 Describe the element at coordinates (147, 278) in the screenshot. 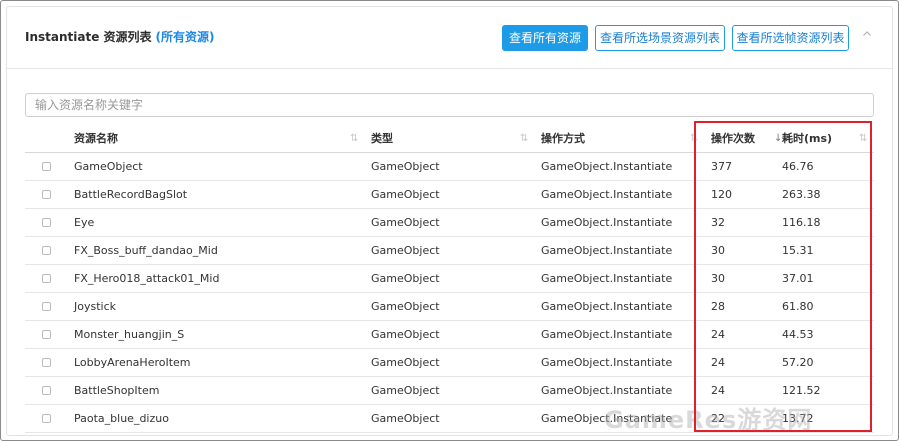

I see `cell-name: FX_Hero018_attack01_Mid` at that location.